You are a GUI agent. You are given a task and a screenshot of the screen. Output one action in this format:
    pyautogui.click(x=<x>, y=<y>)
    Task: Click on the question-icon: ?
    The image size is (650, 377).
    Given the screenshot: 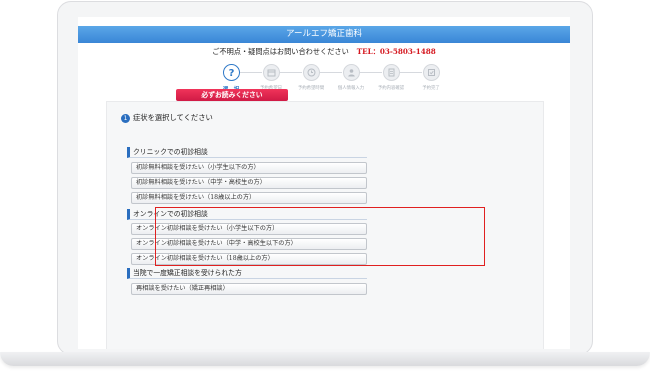 What is the action you would take?
    pyautogui.click(x=231, y=72)
    